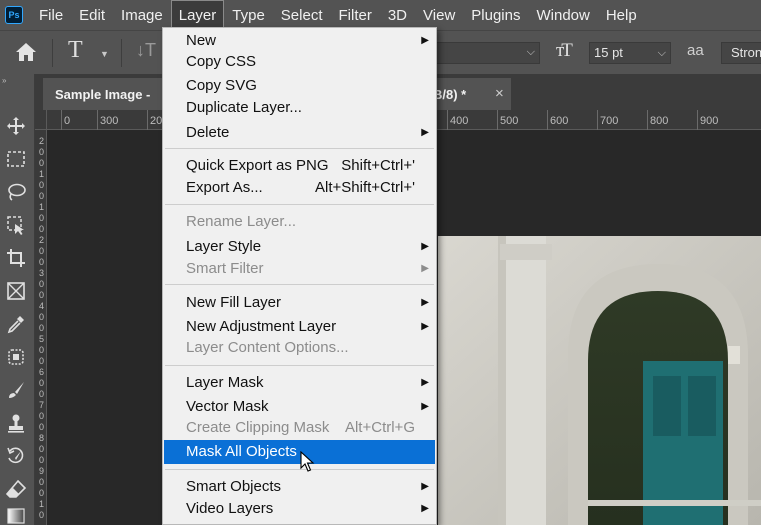 The width and height of the screenshot is (761, 525). I want to click on menu-layer: Layer, so click(197, 15).